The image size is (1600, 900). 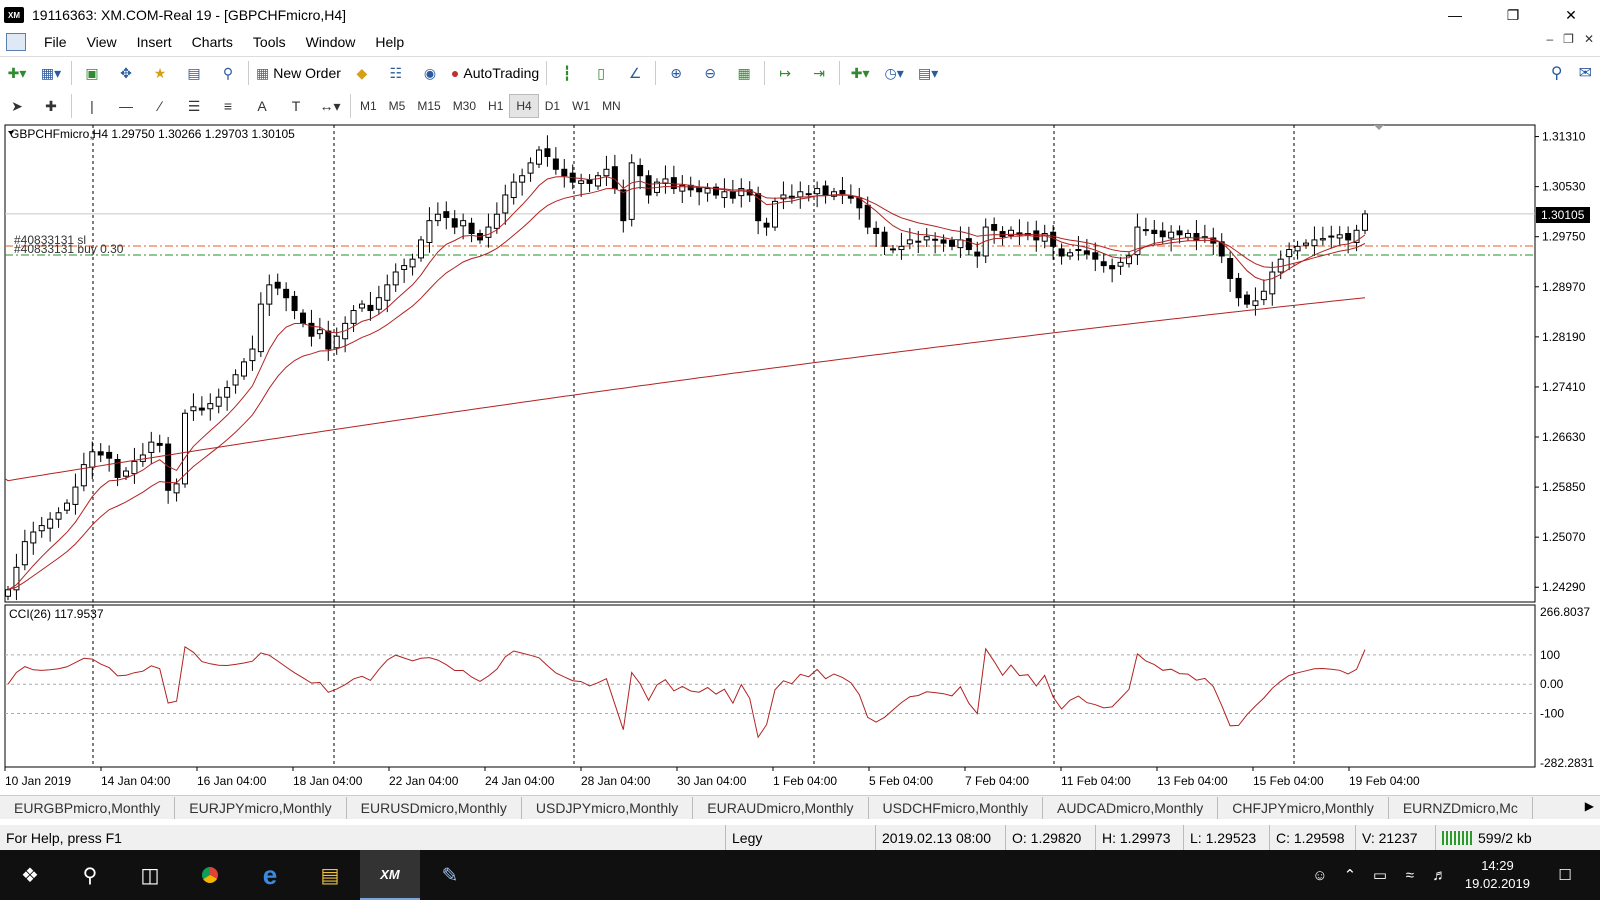 I want to click on timeframe-m15: M15, so click(x=428, y=106).